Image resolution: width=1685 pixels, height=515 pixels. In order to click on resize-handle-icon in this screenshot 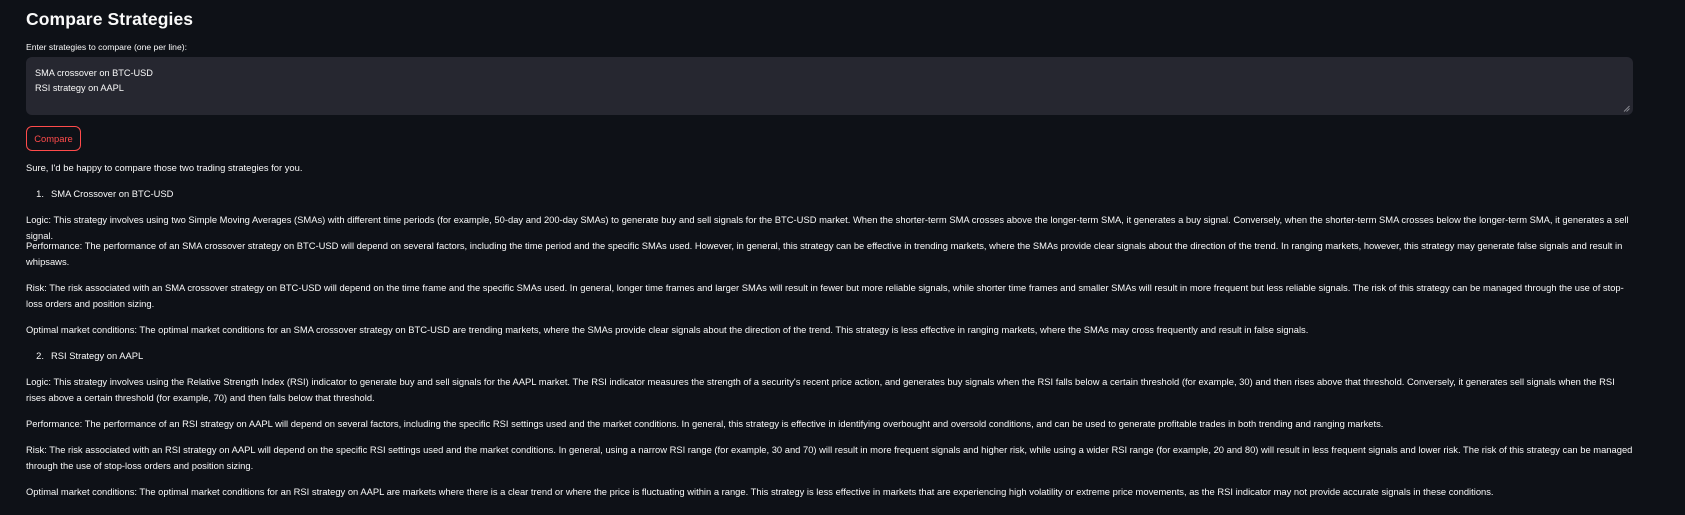, I will do `click(1626, 108)`.